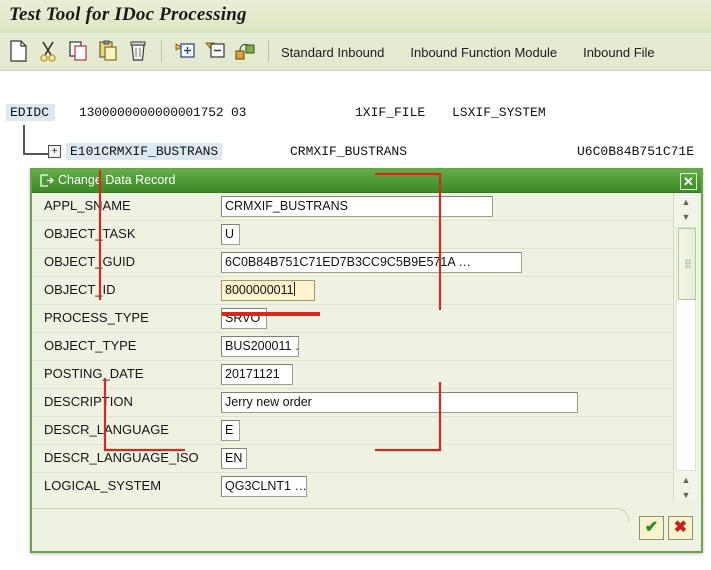  Describe the element at coordinates (18, 51) in the screenshot. I see `new-document-icon` at that location.